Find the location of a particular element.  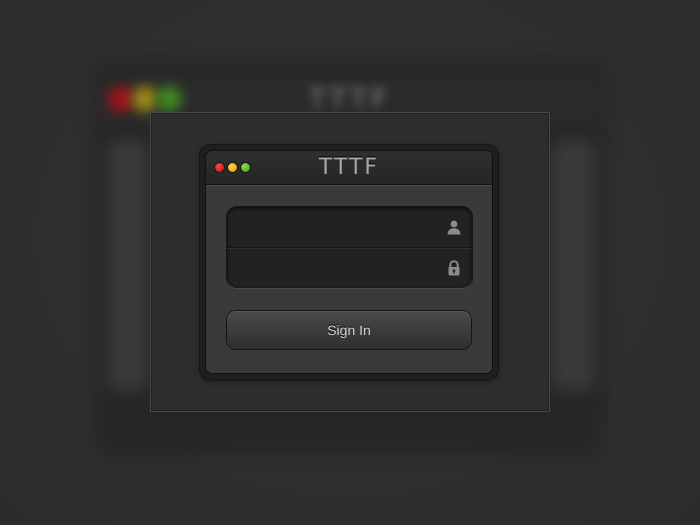

background-minimize-dot is located at coordinates (145, 99).